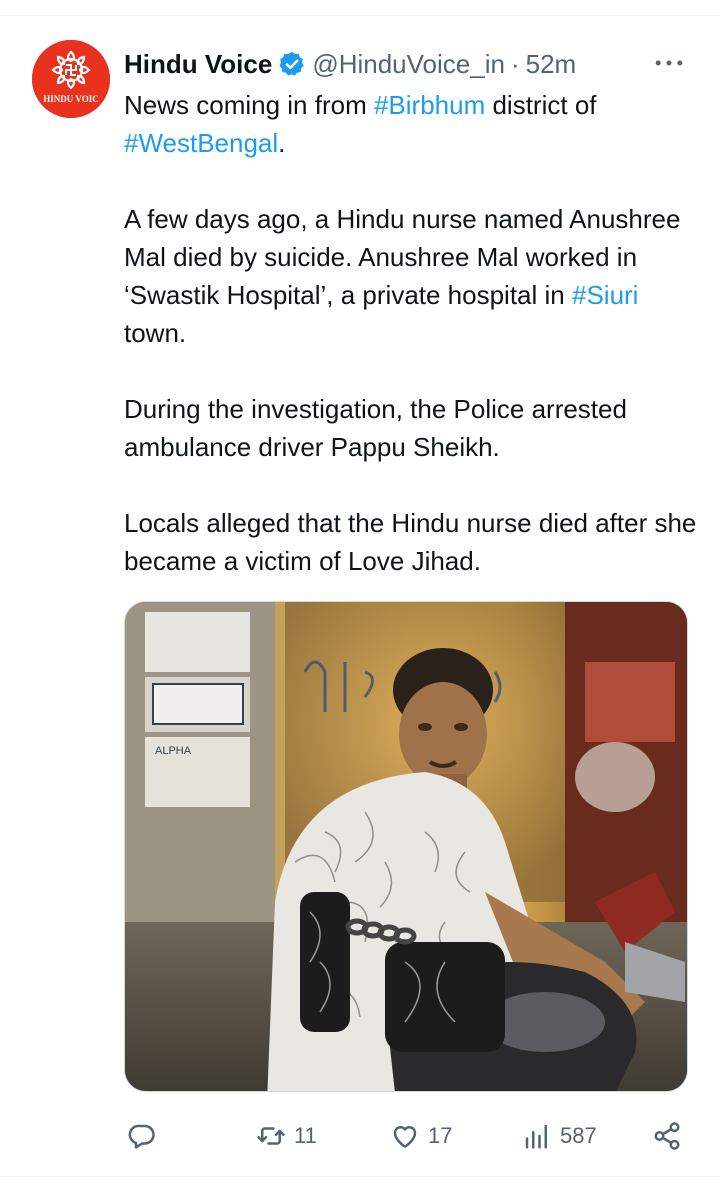 Image resolution: width=720 pixels, height=1184 pixels. I want to click on bottom-divider, so click(360, 1176).